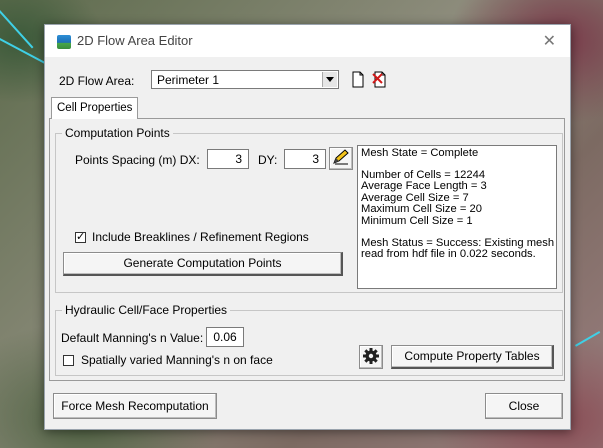 This screenshot has height=448, width=603. What do you see at coordinates (420, 153) in the screenshot?
I see `mesh-info-line: Mesh State = Complete` at bounding box center [420, 153].